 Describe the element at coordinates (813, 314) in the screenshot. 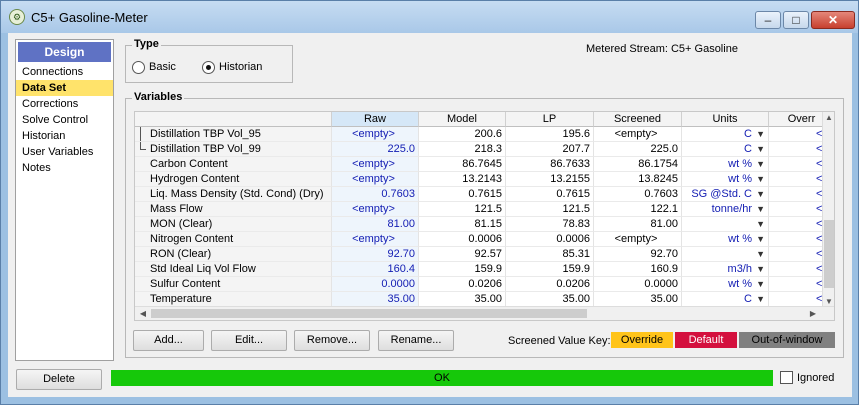

I see `scroll-right-icon: ▶` at that location.